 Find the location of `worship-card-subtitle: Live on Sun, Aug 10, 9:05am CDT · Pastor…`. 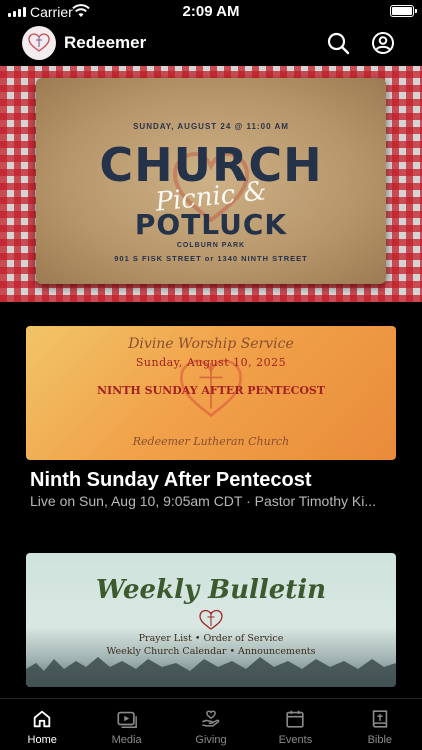

worship-card-subtitle: Live on Sun, Aug 10, 9:05am CDT · Pastor… is located at coordinates (203, 501).